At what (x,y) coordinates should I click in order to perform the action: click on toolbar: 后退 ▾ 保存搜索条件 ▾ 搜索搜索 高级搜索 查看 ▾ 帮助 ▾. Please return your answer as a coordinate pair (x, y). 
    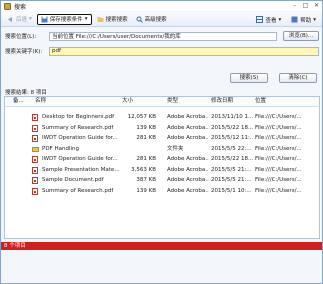
    Looking at the image, I should click on (161, 19).